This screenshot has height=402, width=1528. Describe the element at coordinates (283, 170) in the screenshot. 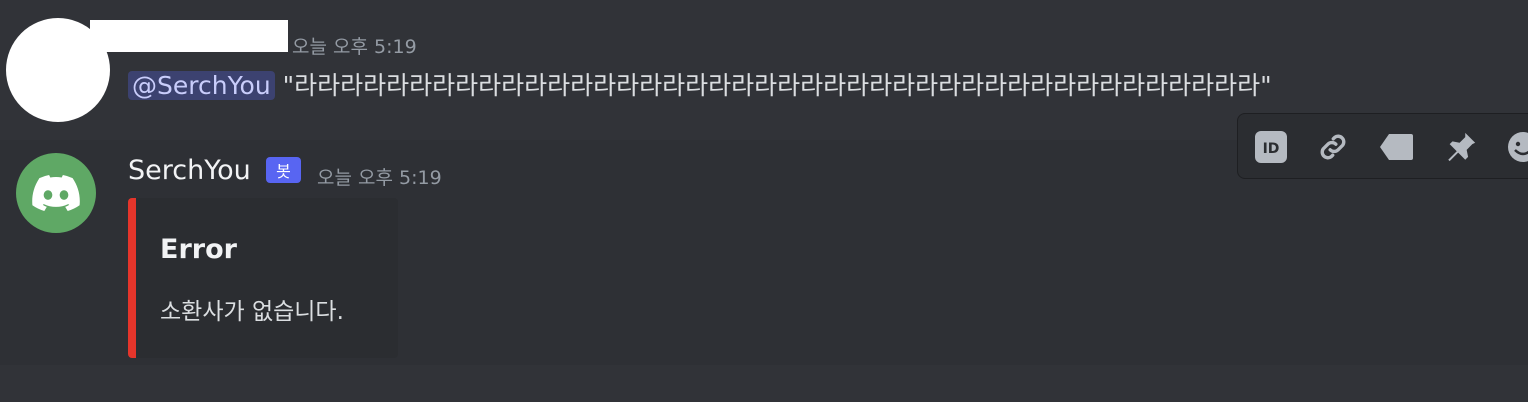

I see `bot-badge: 봇` at that location.